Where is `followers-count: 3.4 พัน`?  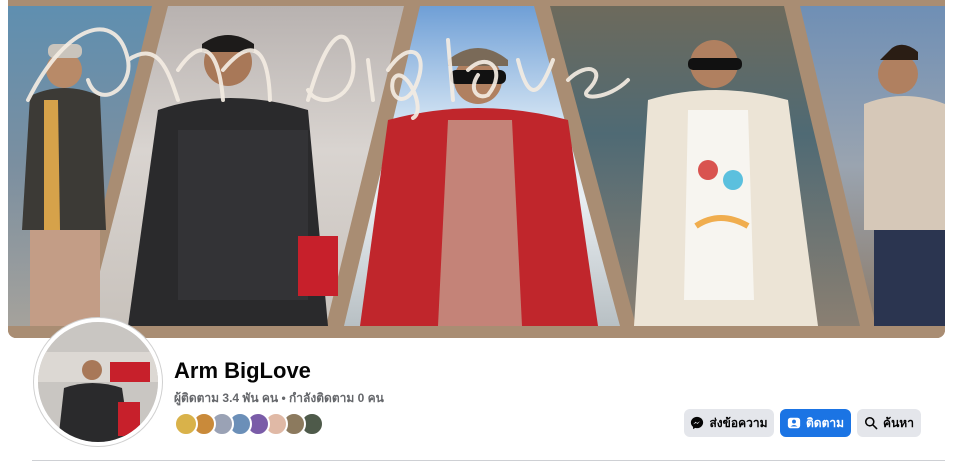 followers-count: 3.4 พัน is located at coordinates (240, 398).